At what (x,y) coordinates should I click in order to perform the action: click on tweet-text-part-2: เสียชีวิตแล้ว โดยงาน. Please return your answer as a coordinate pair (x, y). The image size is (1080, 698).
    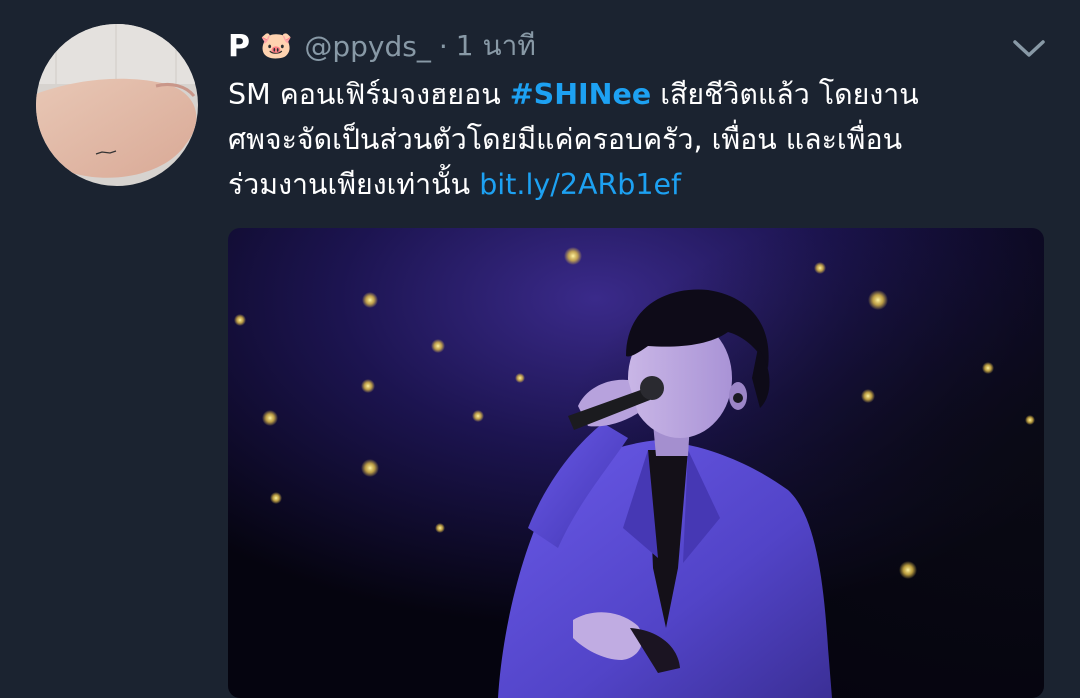
    Looking at the image, I should click on (785, 94).